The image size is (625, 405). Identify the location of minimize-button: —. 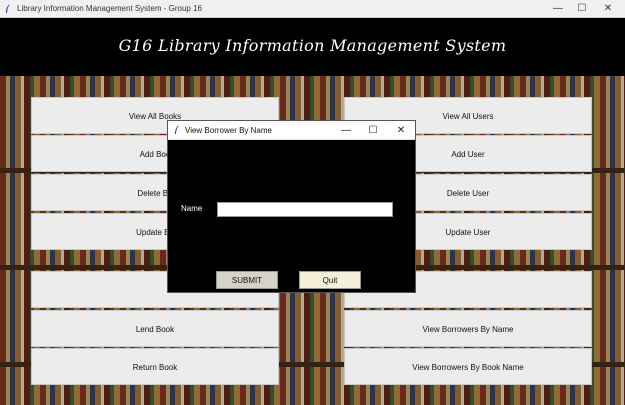
(558, 9).